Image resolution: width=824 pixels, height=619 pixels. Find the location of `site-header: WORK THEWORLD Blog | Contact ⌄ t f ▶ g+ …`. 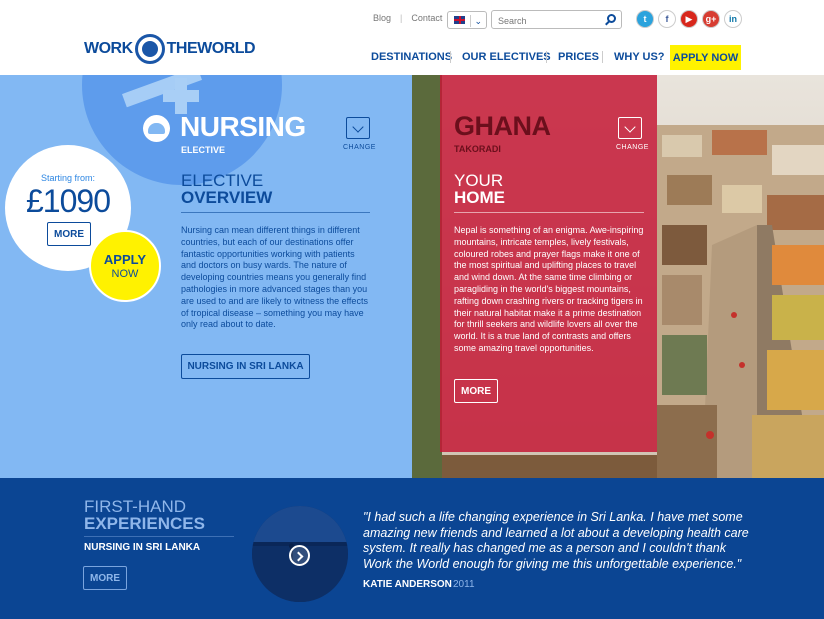

site-header: WORK THEWORLD Blog | Contact ⌄ t f ▶ g+ … is located at coordinates (412, 37).